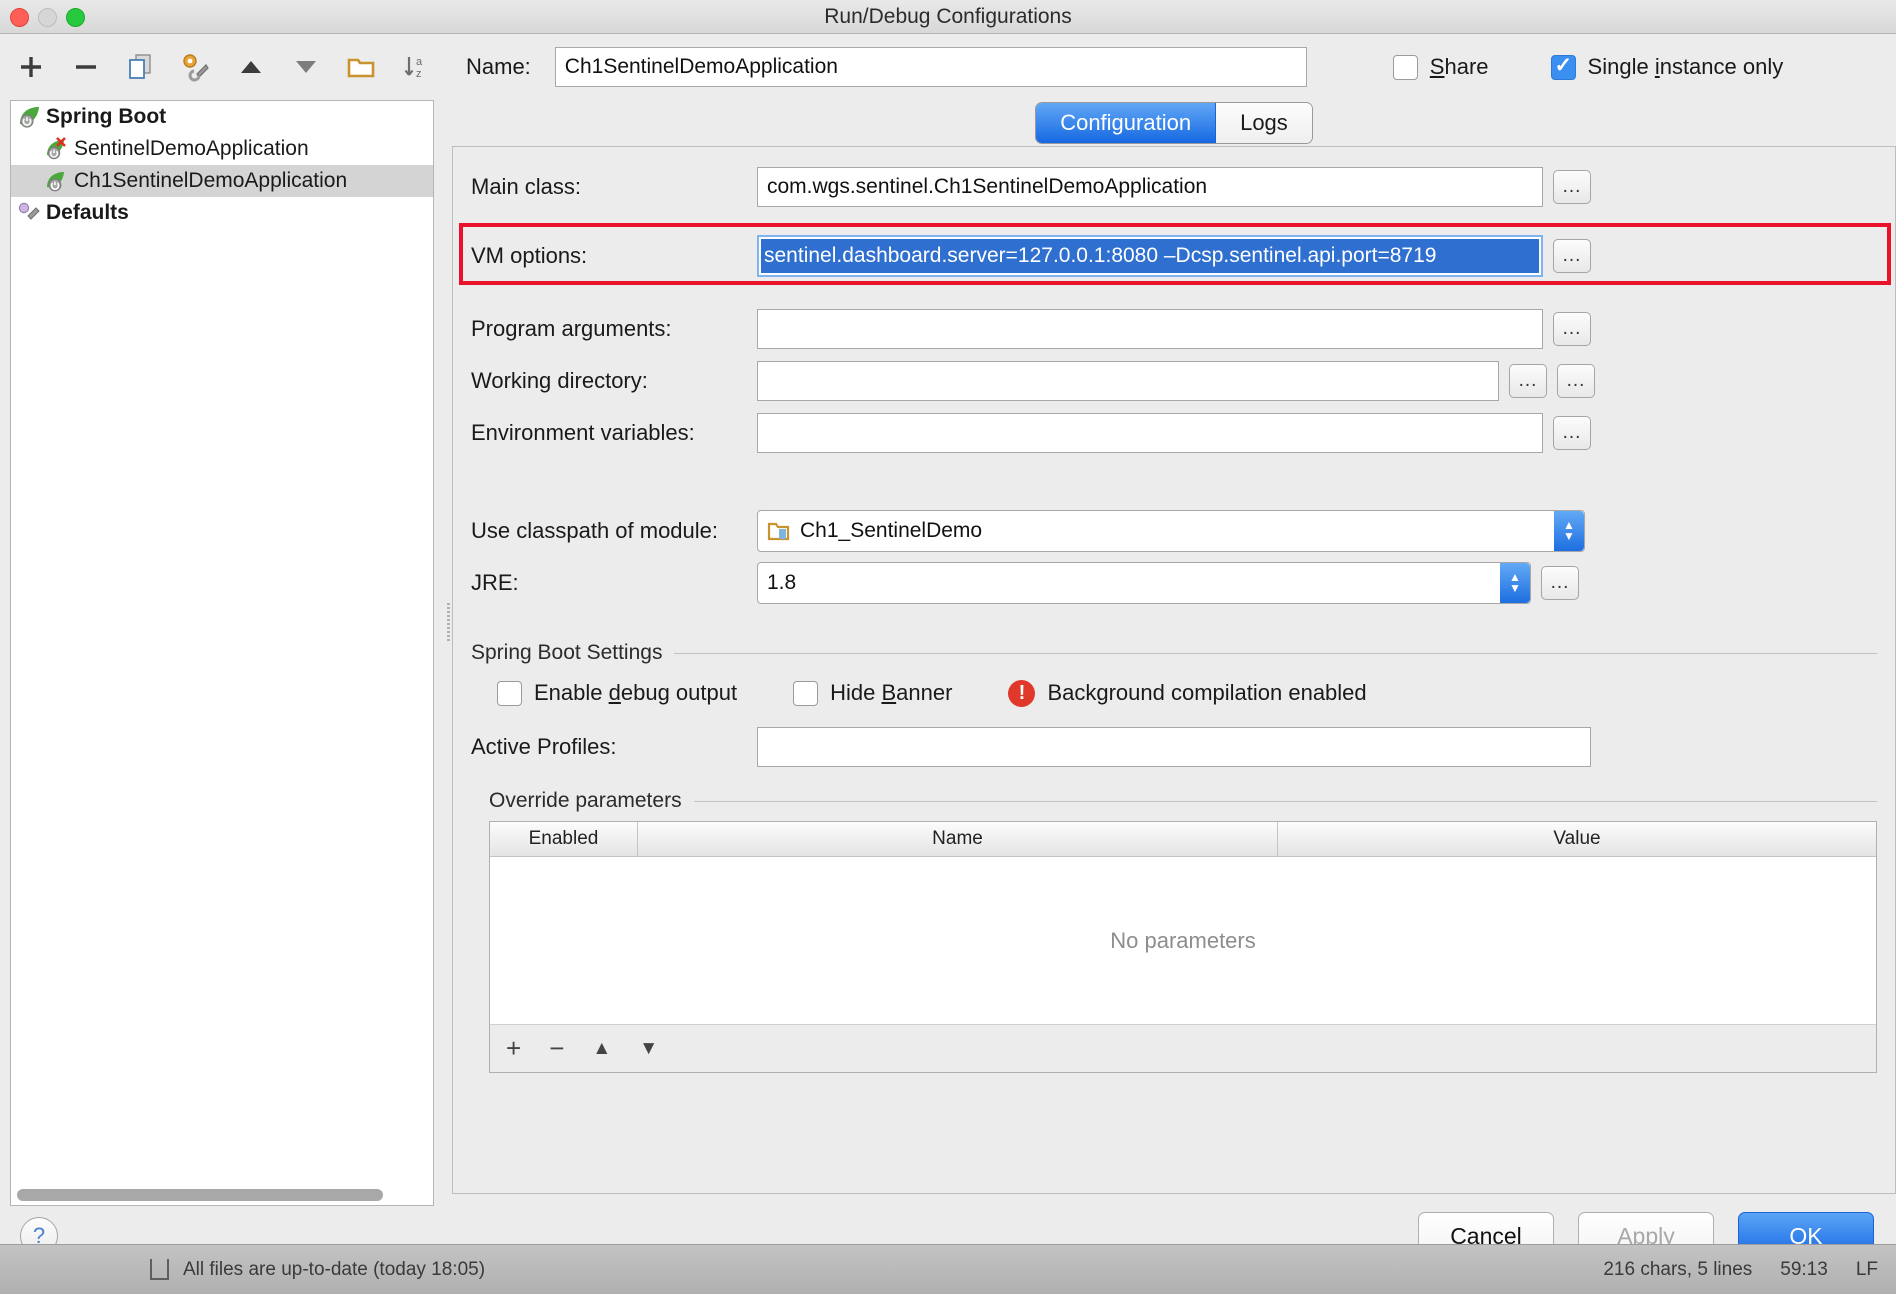 The image size is (1896, 1294). Describe the element at coordinates (1144, 583) in the screenshot. I see `jre-select: 1.8 ▲ ▼` at that location.